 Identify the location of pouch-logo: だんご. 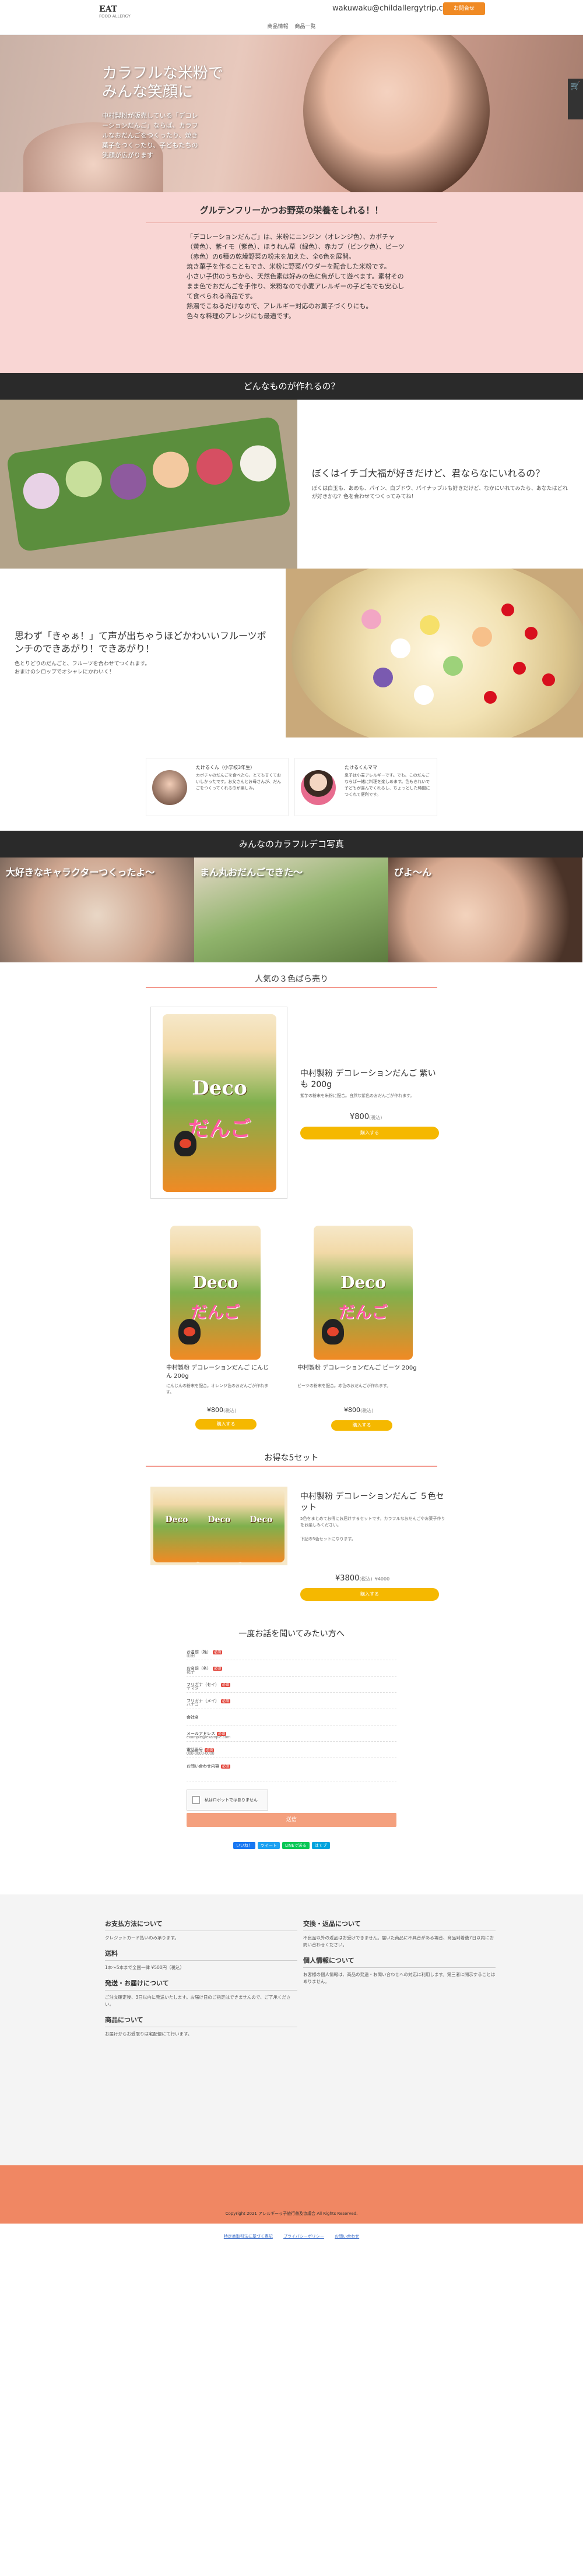
(215, 1312).